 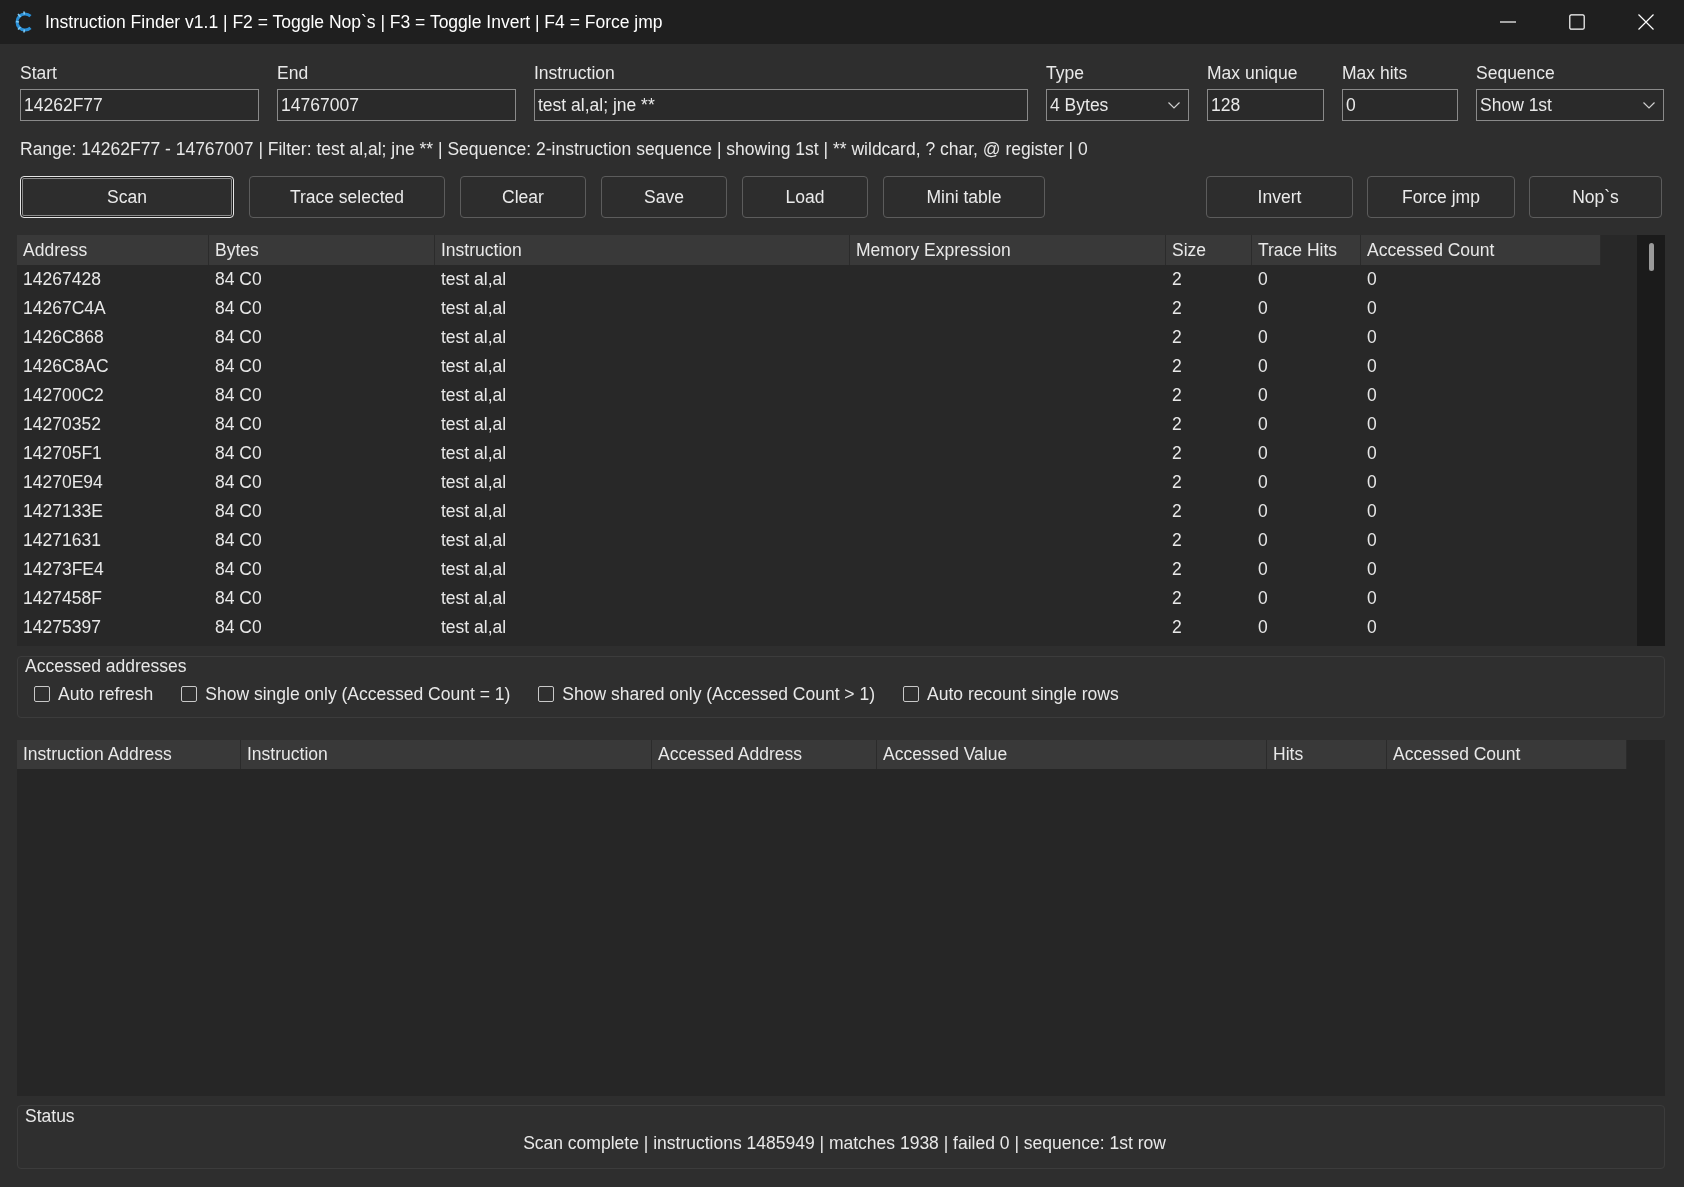 I want to click on action-button: Load, so click(x=805, y=197).